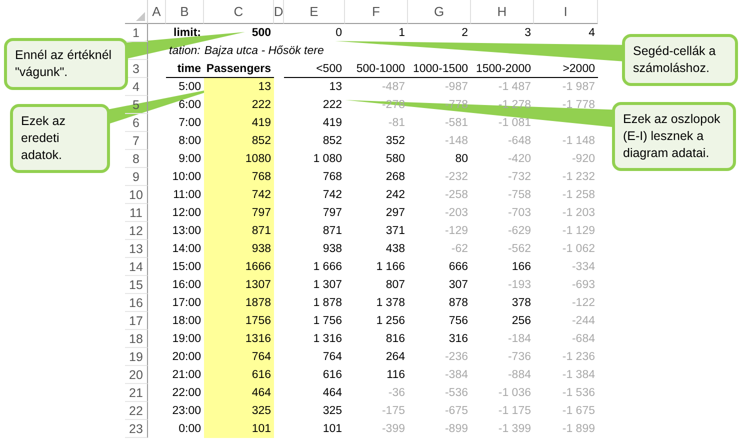 This screenshot has width=743, height=440. I want to click on time-cell-text: 6:00, so click(190, 105).